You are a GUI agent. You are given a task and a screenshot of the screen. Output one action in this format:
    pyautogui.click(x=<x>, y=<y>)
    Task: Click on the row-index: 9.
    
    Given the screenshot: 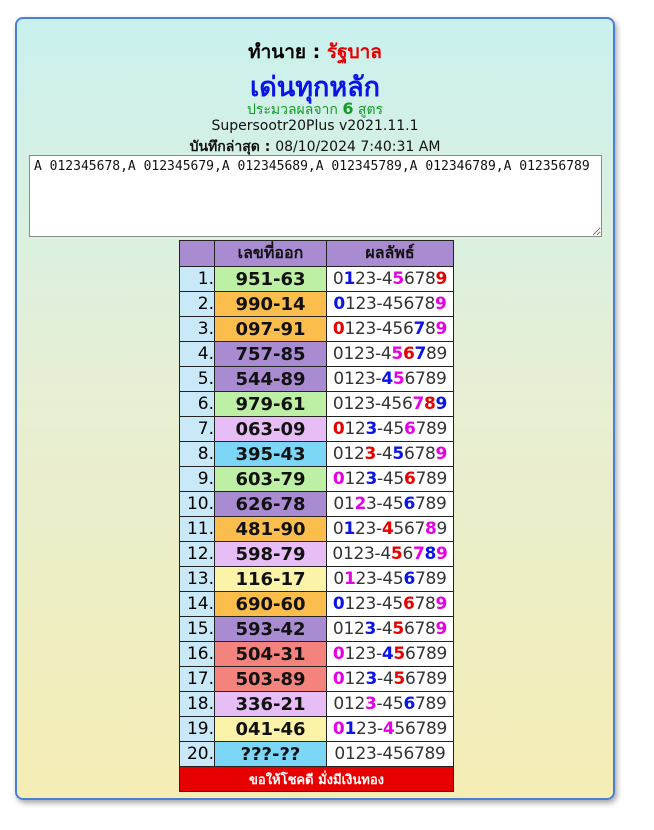 What is the action you would take?
    pyautogui.click(x=197, y=479)
    